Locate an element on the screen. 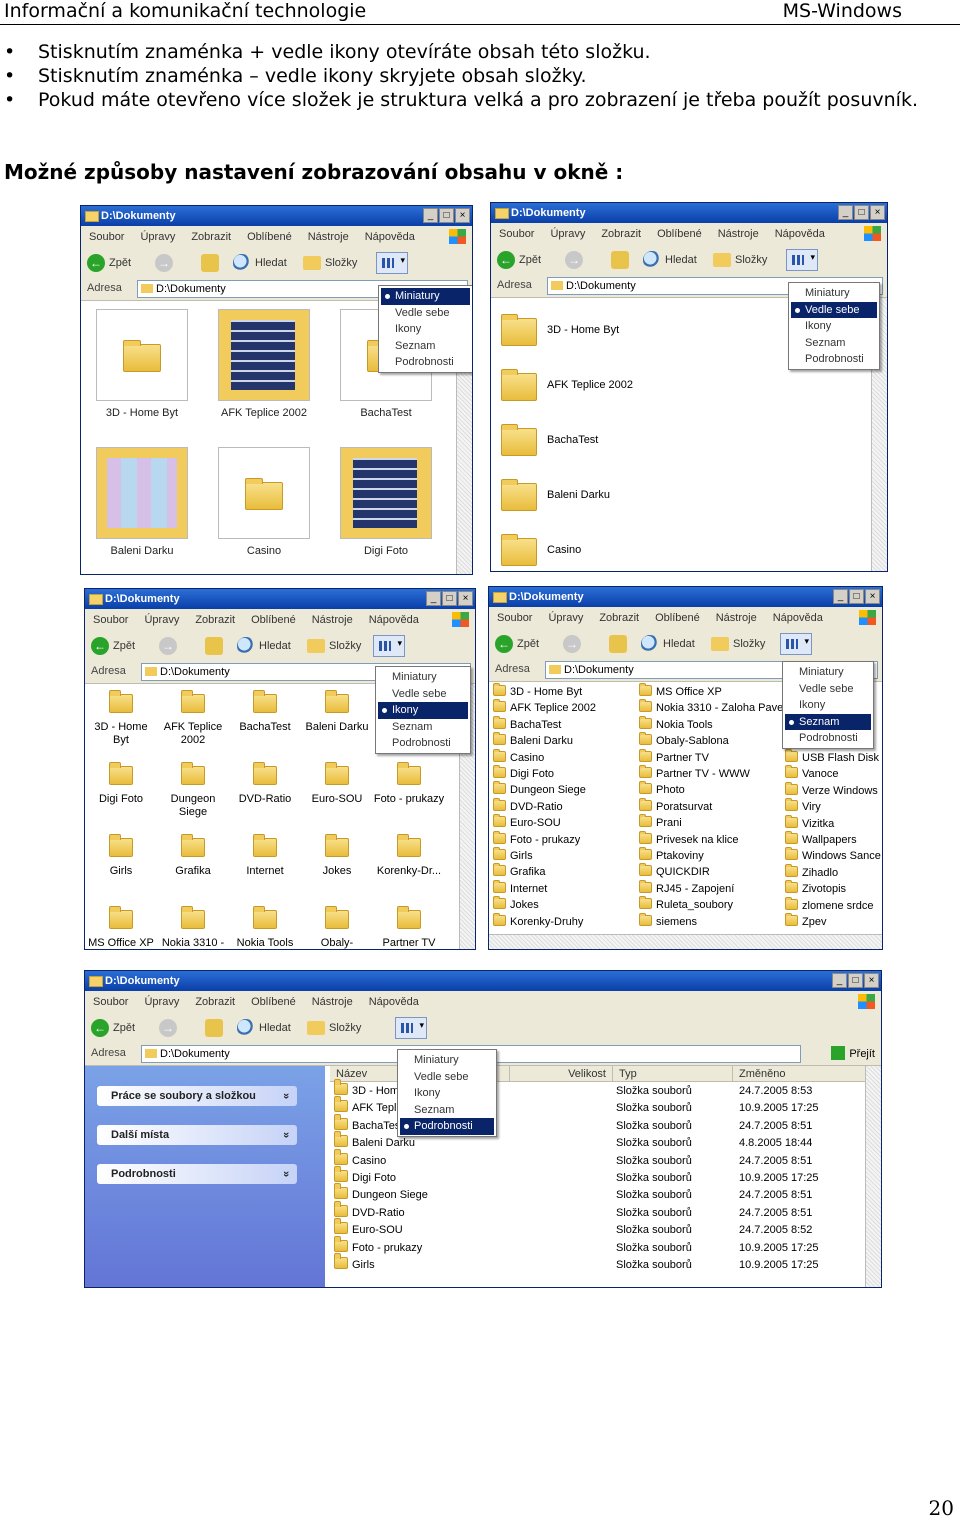 Image resolution: width=960 pixels, height=1524 pixels. tile-item: 3D - Home Byt is located at coordinates (626, 330).